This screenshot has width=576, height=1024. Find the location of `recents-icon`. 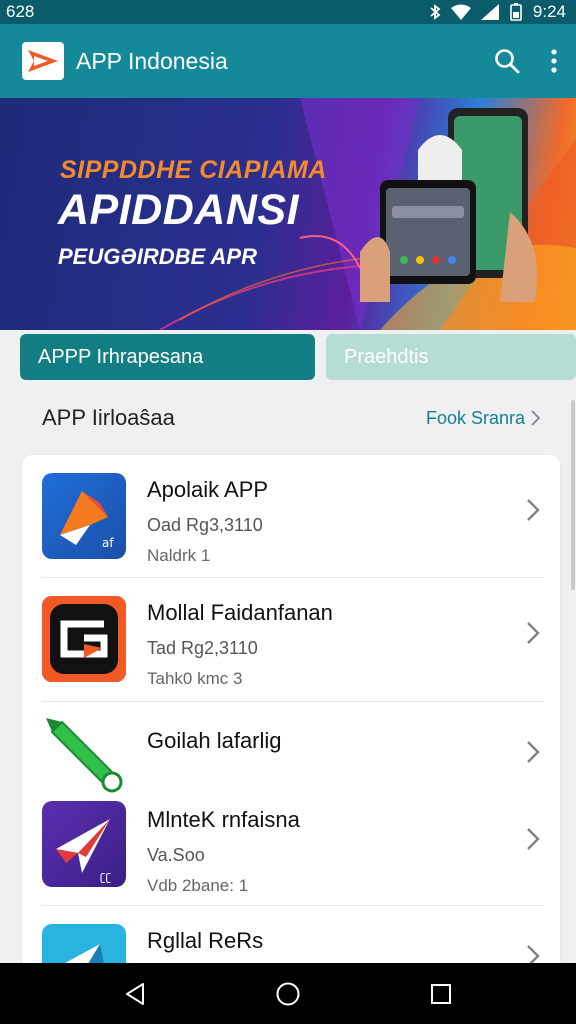

recents-icon is located at coordinates (441, 994).